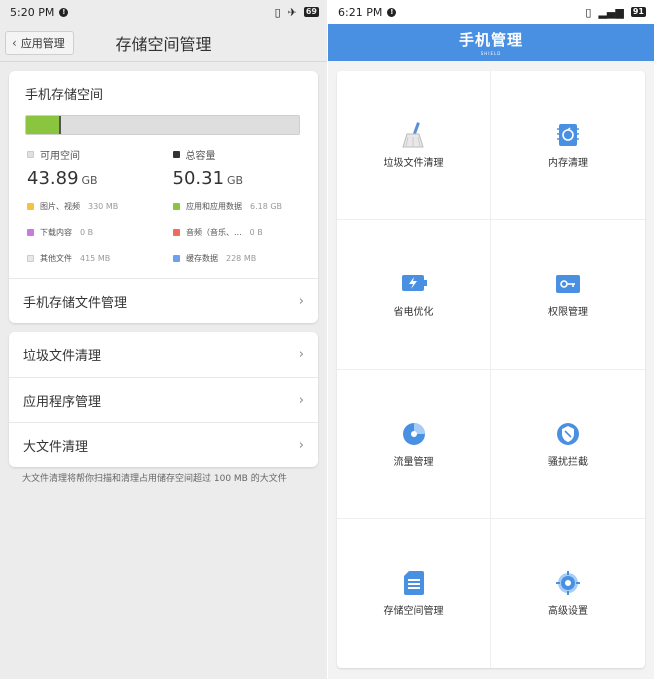  I want to click on total-unit: GB, so click(235, 180).